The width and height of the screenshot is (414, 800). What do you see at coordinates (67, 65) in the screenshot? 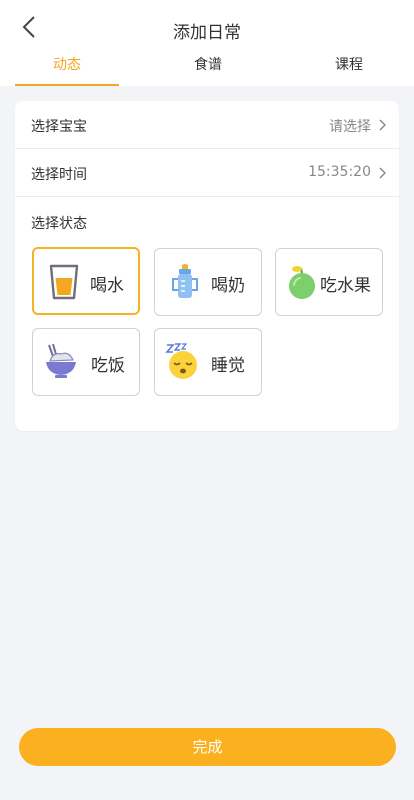
I see `tab-dynamic-label: 动态` at bounding box center [67, 65].